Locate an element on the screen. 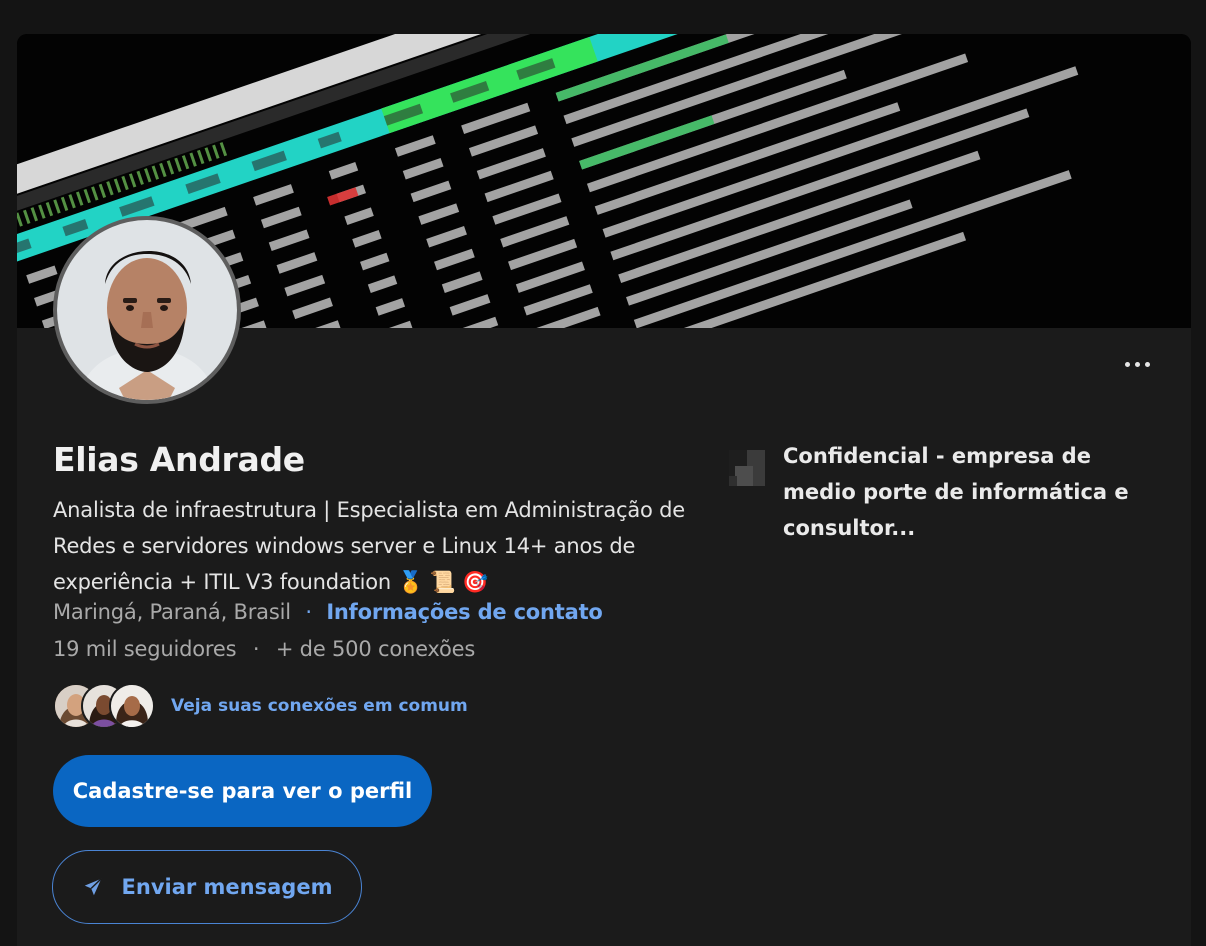 The height and width of the screenshot is (946, 1206). contact-info-link: Informações de contato is located at coordinates (464, 612).